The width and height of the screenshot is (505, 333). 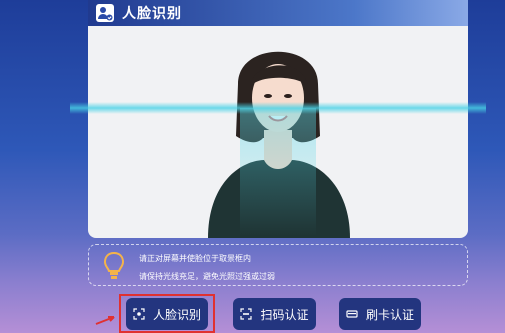 I want to click on tip-line-2: 请保持光线充足，避免光照过强或过弱, so click(x=207, y=276).